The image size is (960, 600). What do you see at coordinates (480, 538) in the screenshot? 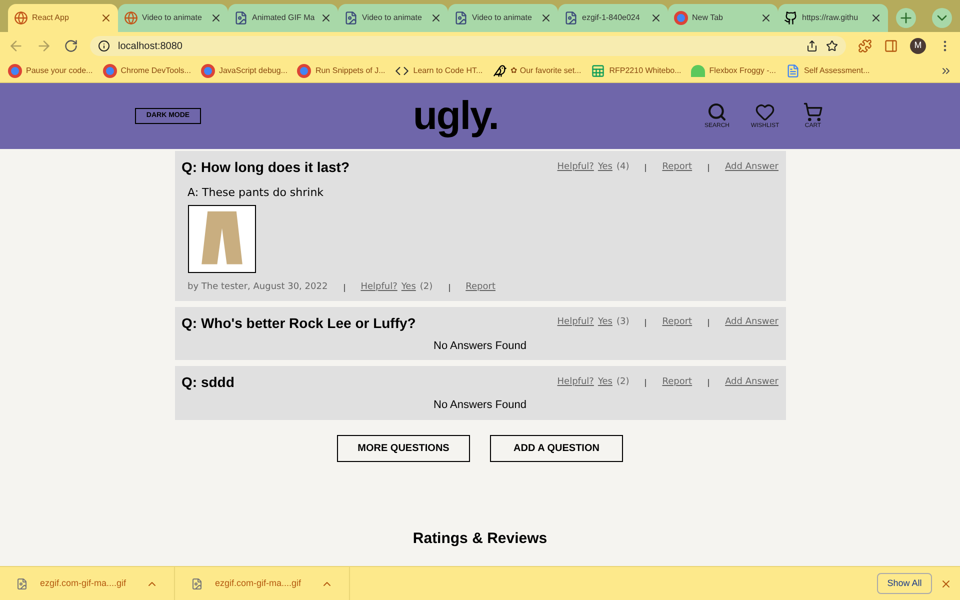
I see `section-title: Ratings & Reviews` at bounding box center [480, 538].